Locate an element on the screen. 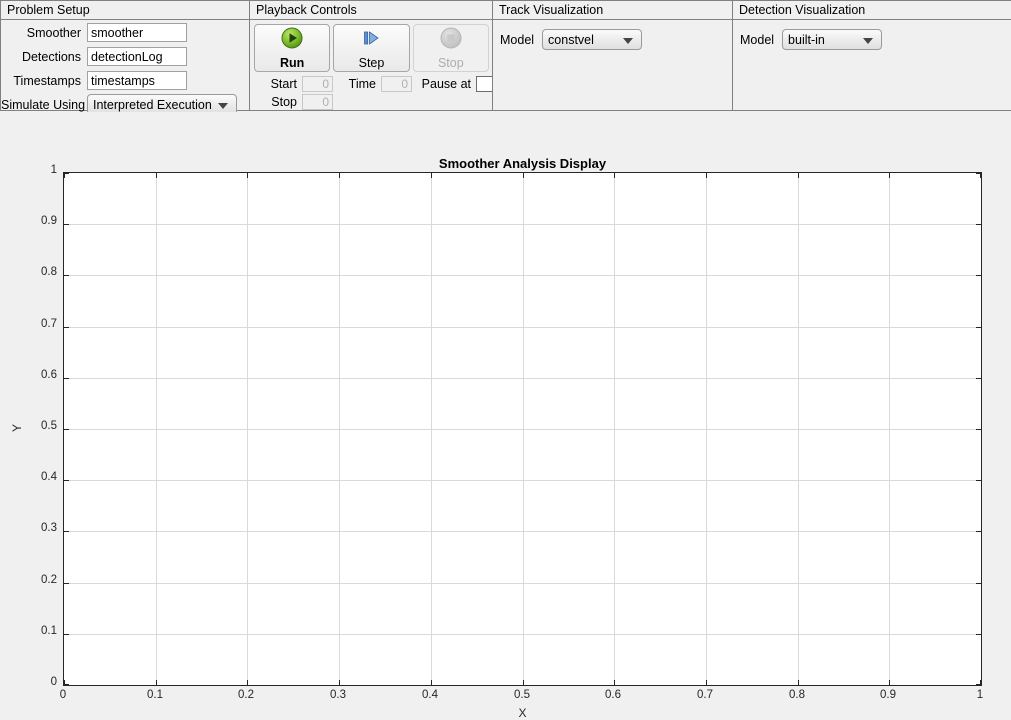 Image resolution: width=1011 pixels, height=720 pixels. label-smoother: Smoother is located at coordinates (53, 32).